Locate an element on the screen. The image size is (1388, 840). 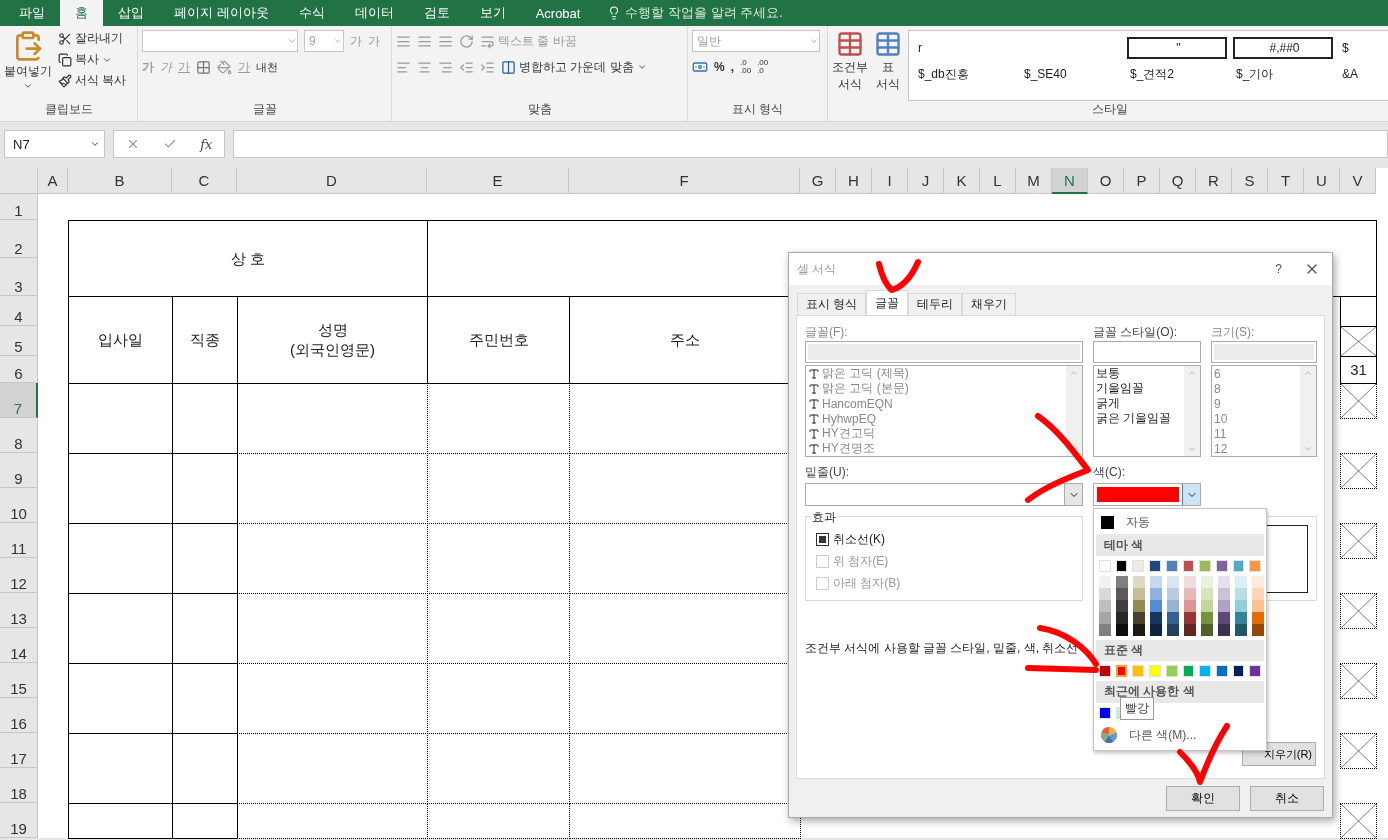
ribbon-tab: 데이터 is located at coordinates (374, 13).